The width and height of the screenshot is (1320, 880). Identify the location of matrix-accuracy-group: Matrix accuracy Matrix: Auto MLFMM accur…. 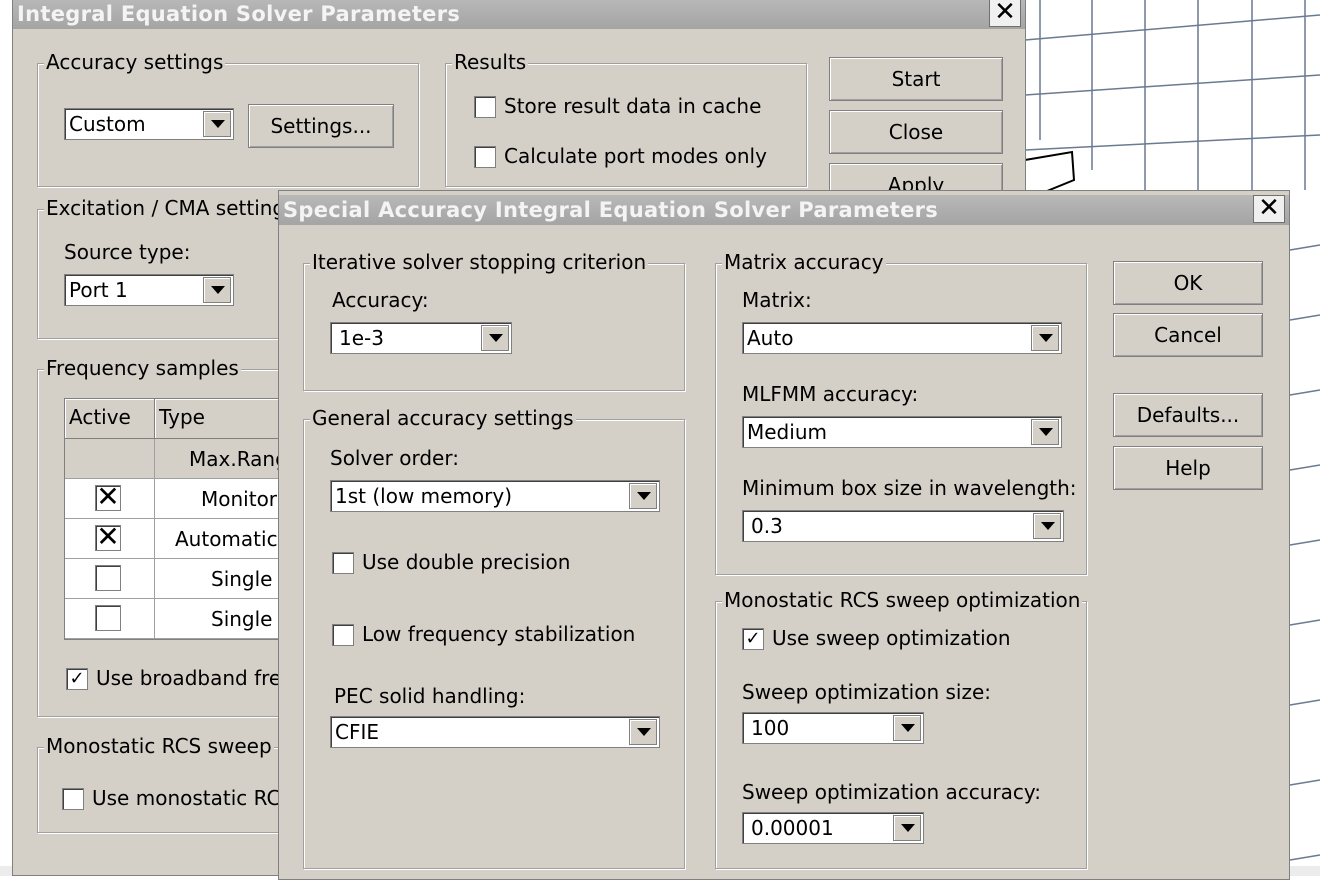
(901, 412).